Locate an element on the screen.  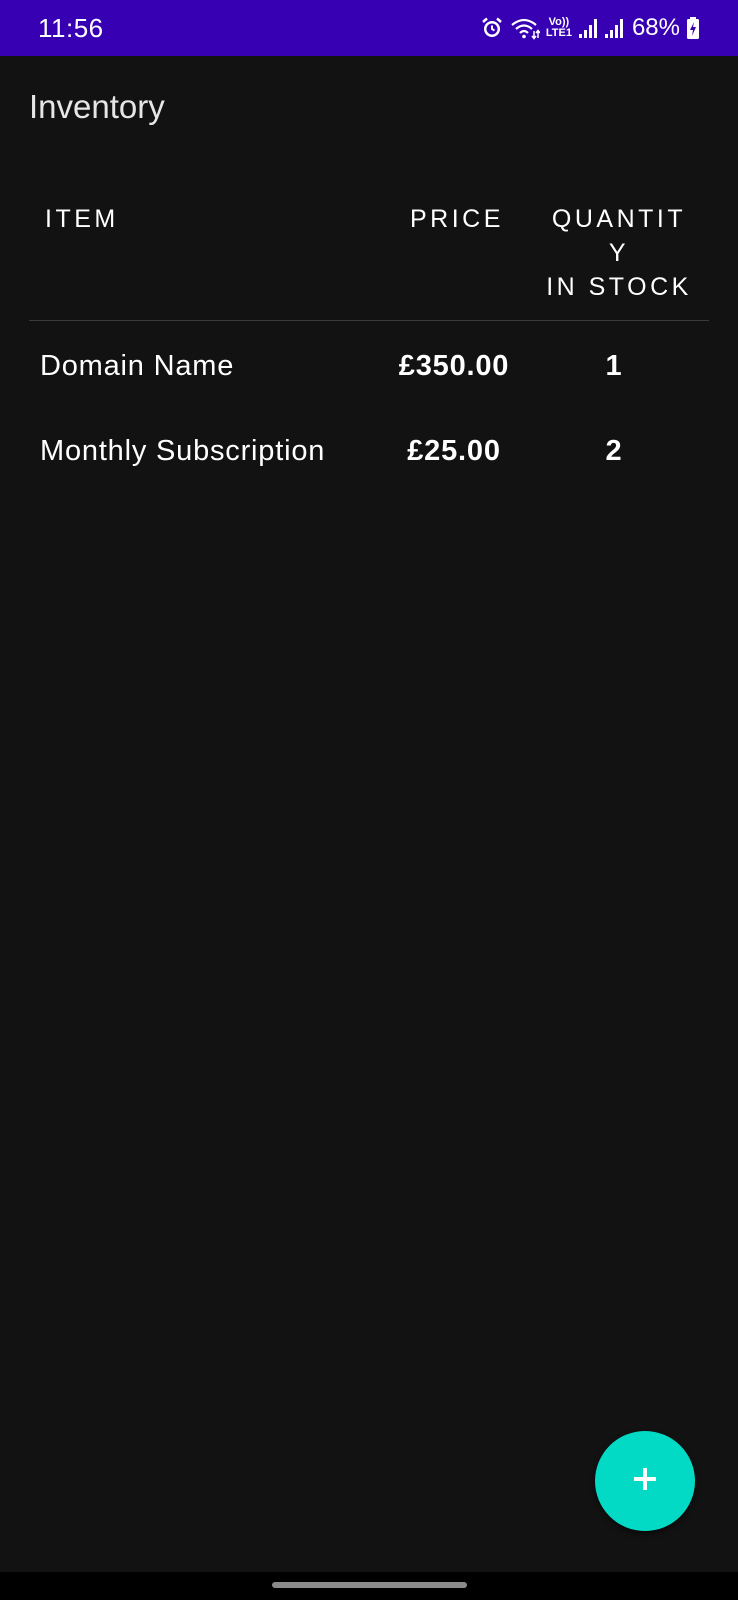
status-bar: 11:56 Vo)) LTE1 68% is located at coordinates (369, 28).